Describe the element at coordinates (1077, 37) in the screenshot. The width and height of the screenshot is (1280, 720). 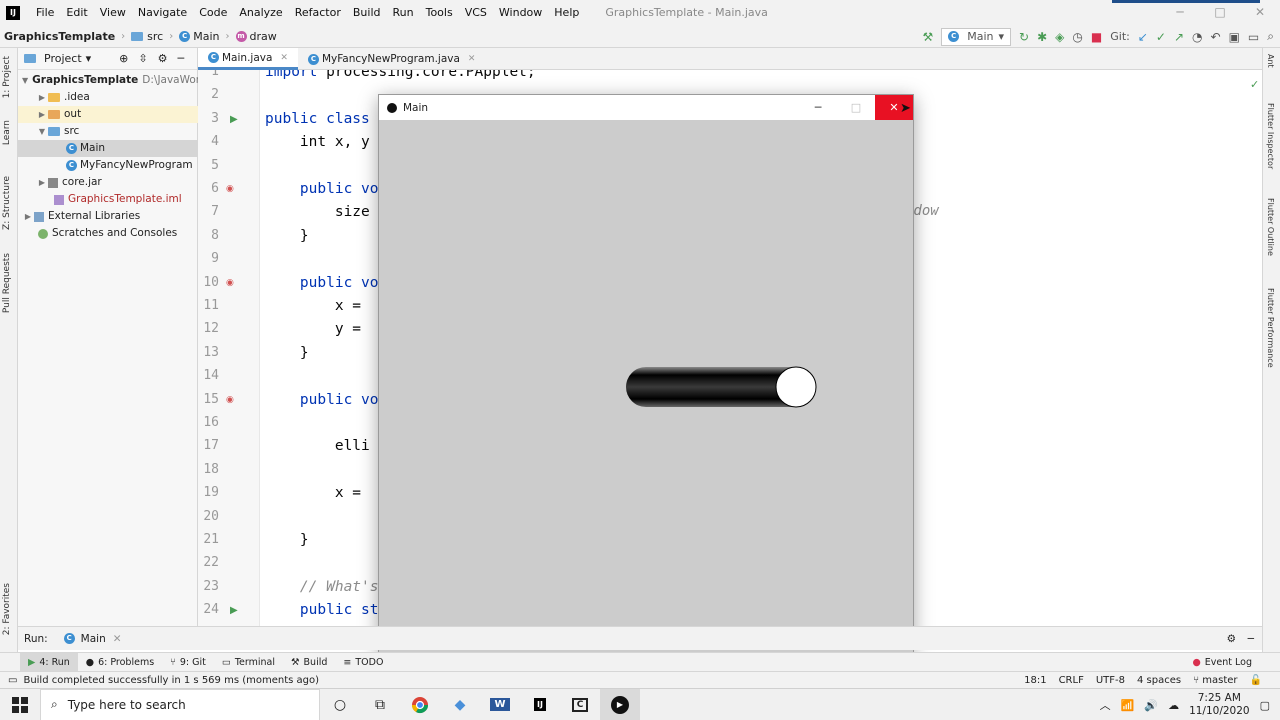
I see `profile-icon: ◷` at that location.